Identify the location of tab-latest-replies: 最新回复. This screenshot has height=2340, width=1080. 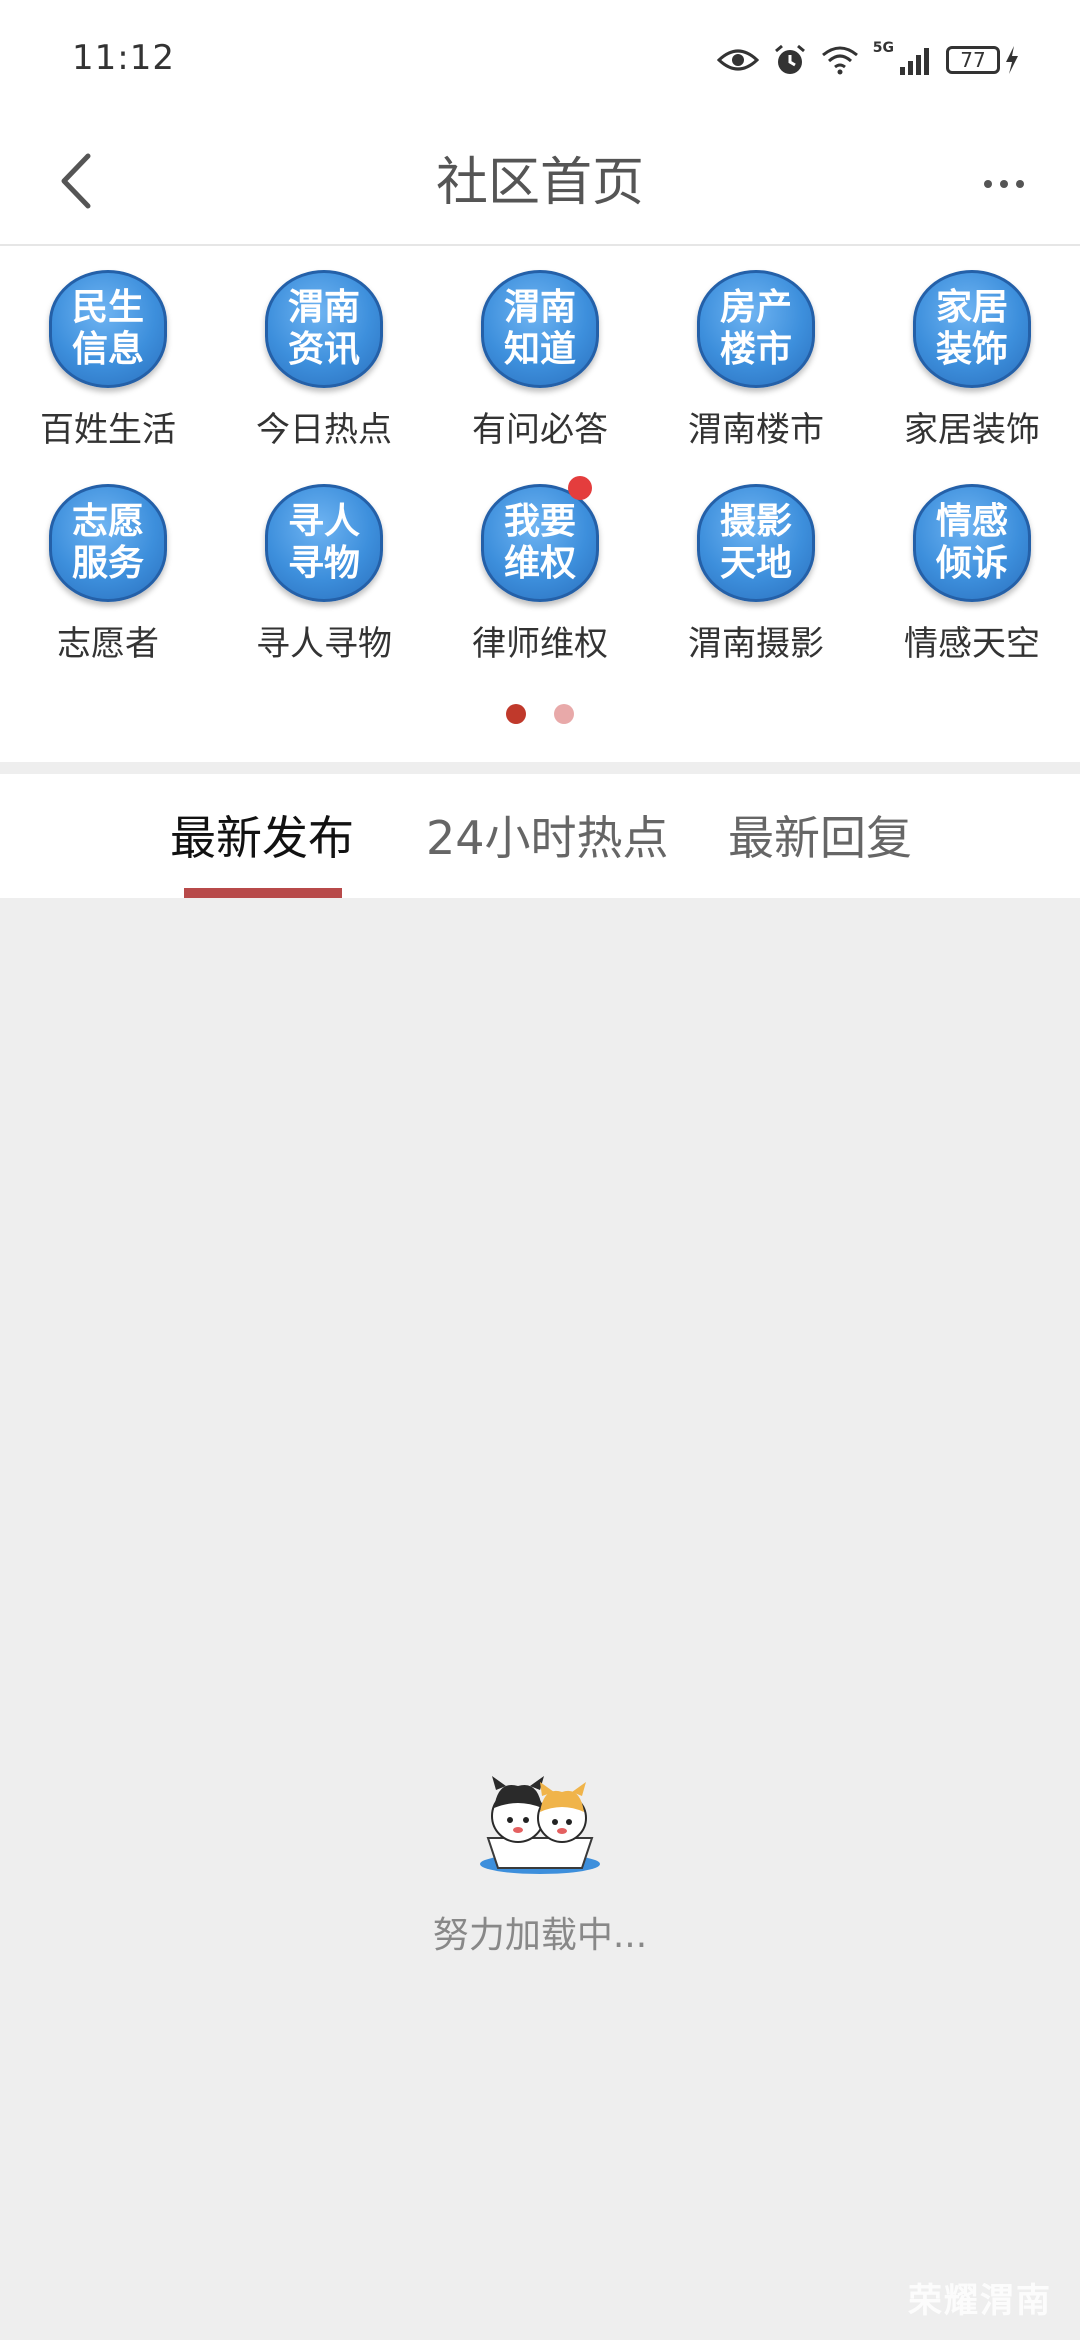
(820, 835).